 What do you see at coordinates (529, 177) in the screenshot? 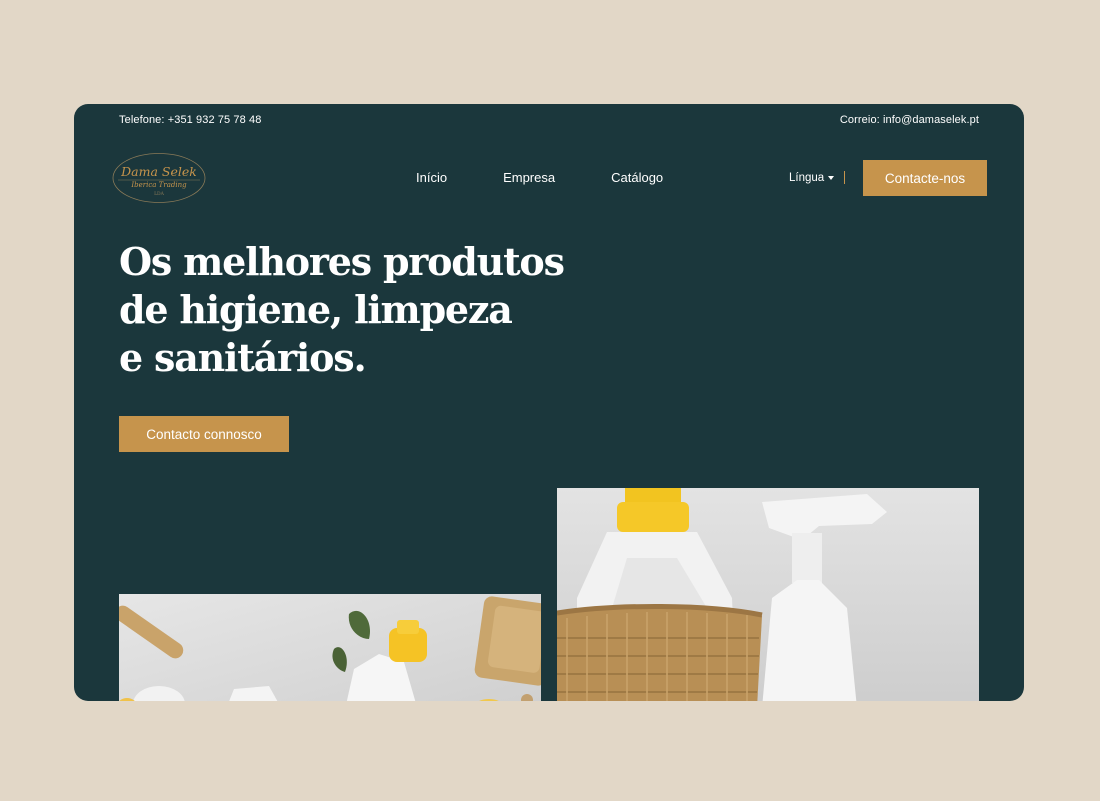
I see `nav-item-empresa: Empresa` at bounding box center [529, 177].